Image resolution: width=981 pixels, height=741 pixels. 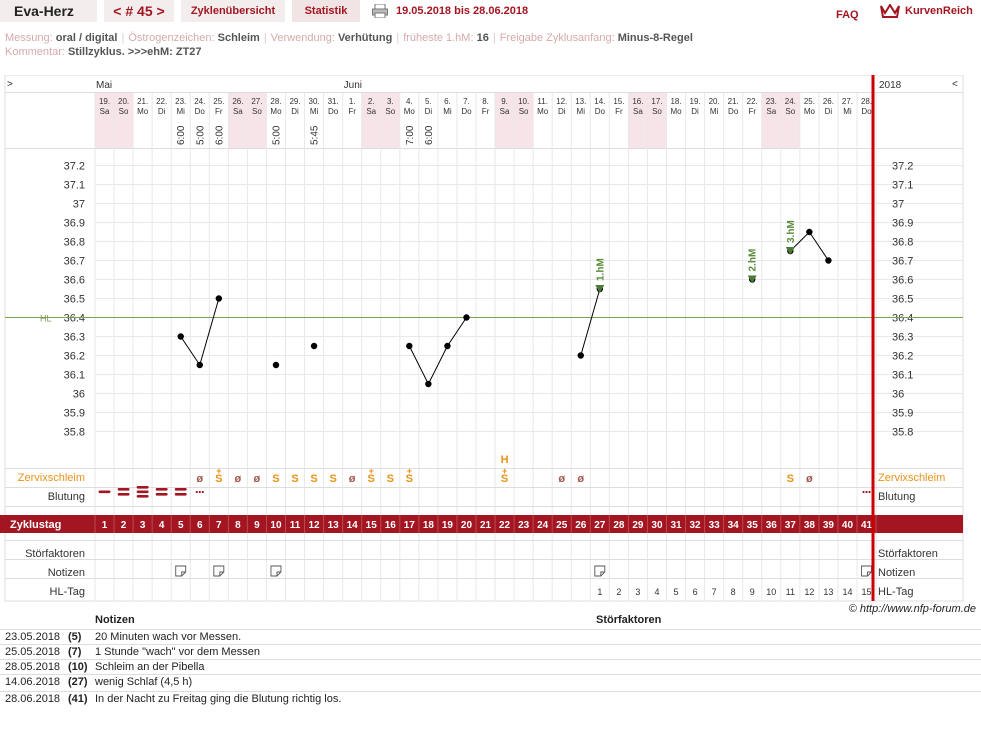 What do you see at coordinates (36, 52) in the screenshot?
I see `meta2-label-0: Kommentar:` at bounding box center [36, 52].